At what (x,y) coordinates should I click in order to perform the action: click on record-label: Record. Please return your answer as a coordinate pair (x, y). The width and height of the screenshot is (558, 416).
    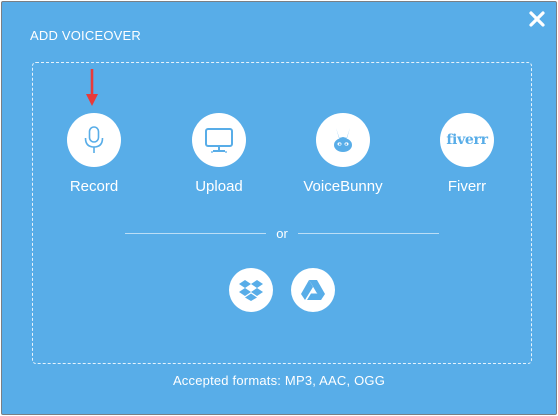
    Looking at the image, I should click on (94, 186).